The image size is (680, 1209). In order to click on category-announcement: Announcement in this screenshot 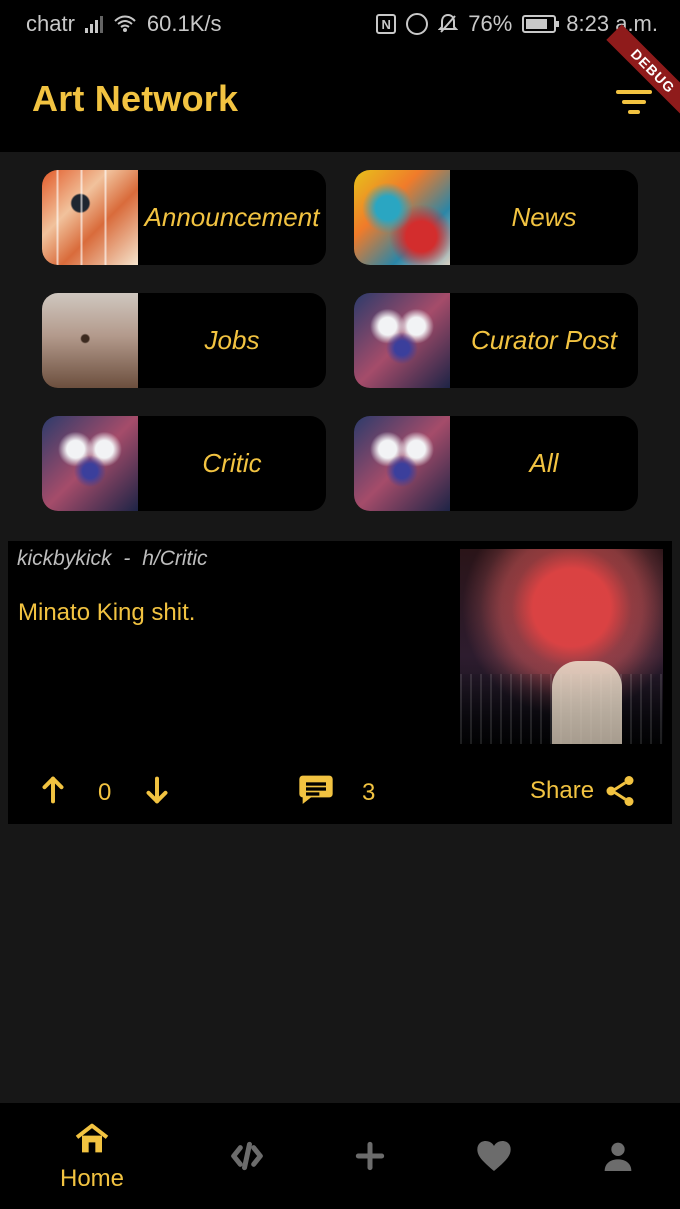, I will do `click(184, 217)`.